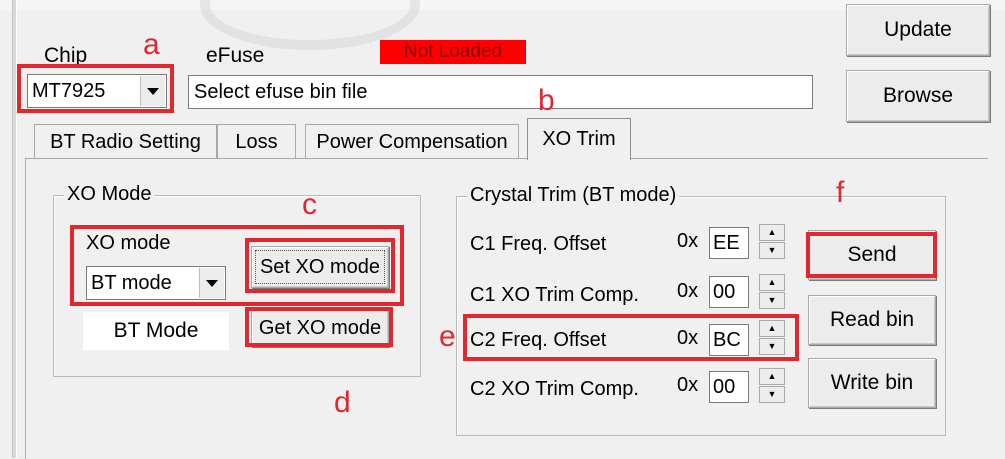 This screenshot has height=459, width=1005. I want to click on update-button: Update, so click(918, 30).